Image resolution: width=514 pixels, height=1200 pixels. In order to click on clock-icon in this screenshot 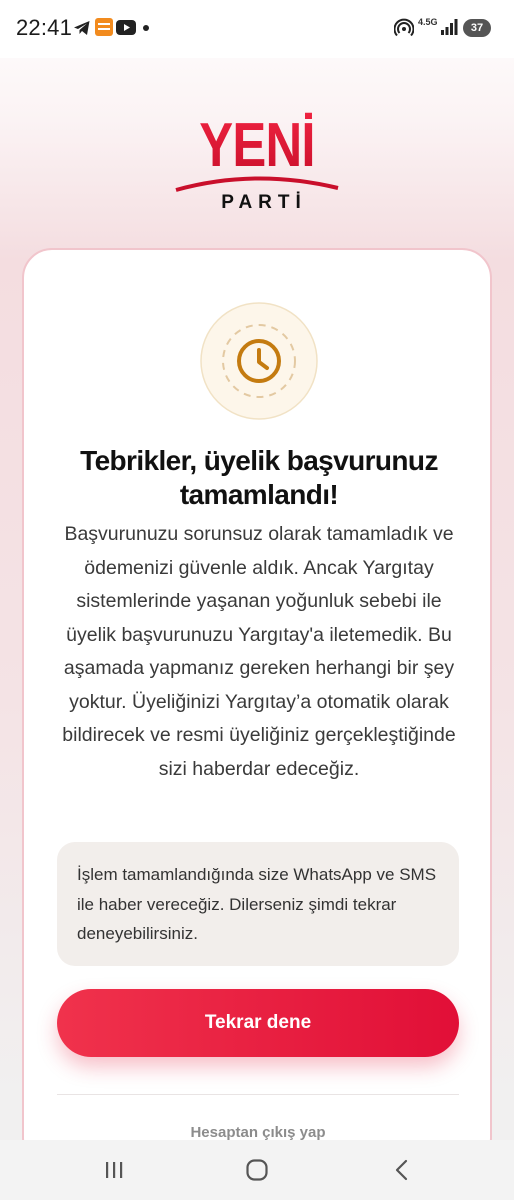, I will do `click(259, 361)`.